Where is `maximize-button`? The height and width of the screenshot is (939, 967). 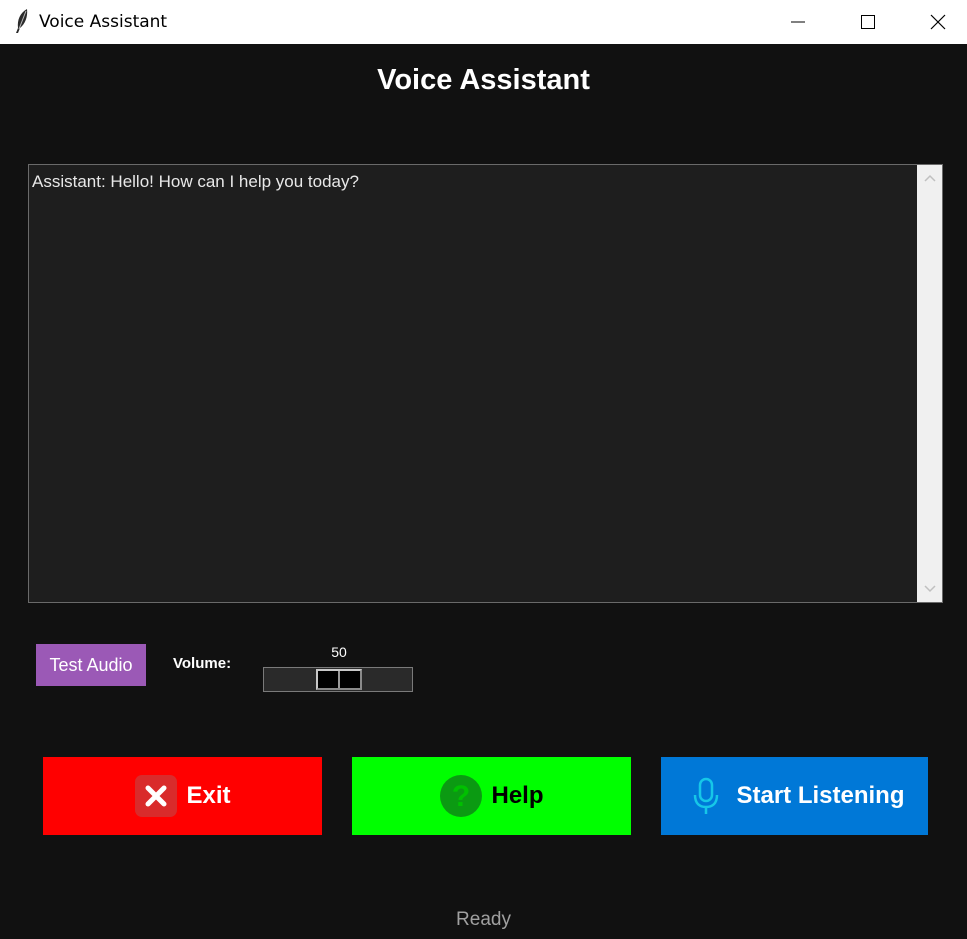
maximize-button is located at coordinates (868, 22).